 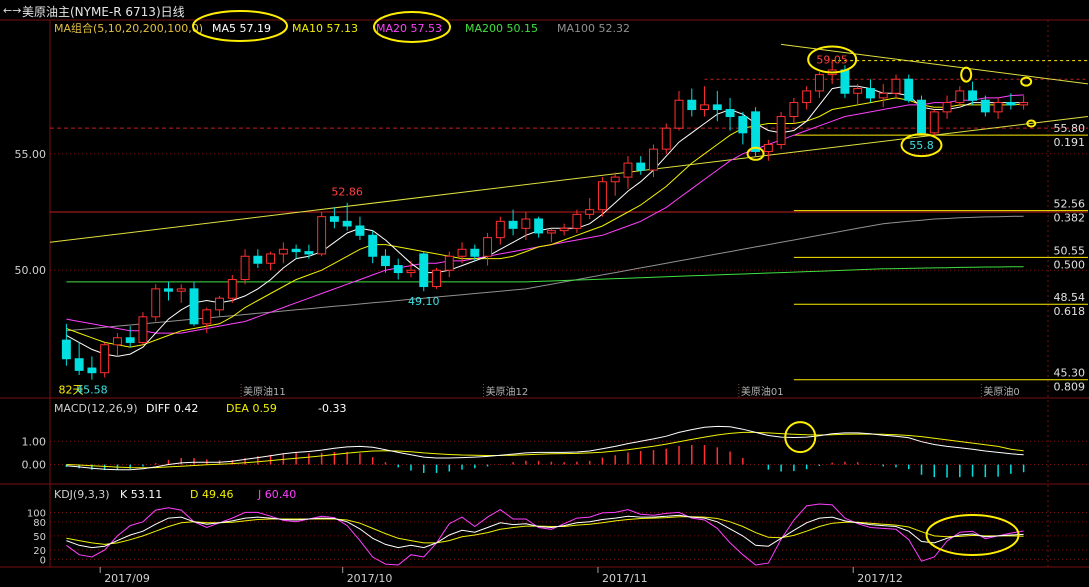 What do you see at coordinates (276, 494) in the screenshot?
I see `kdj-legend-item: J 60.40` at bounding box center [276, 494].